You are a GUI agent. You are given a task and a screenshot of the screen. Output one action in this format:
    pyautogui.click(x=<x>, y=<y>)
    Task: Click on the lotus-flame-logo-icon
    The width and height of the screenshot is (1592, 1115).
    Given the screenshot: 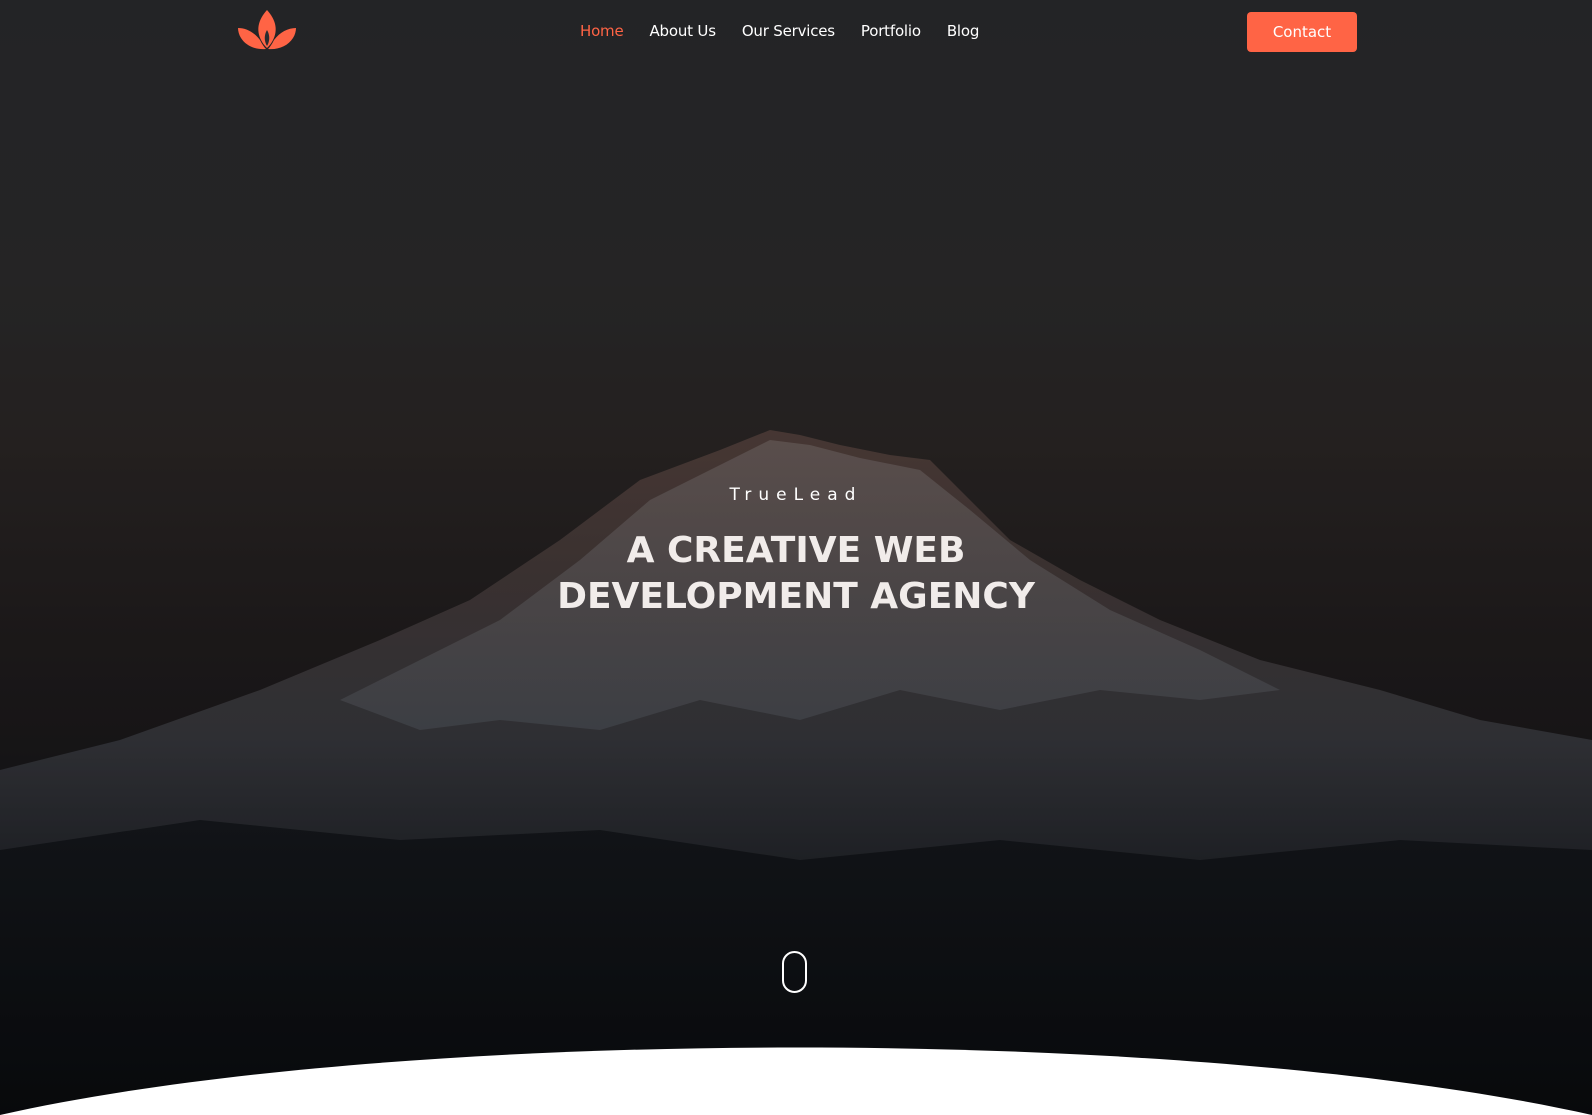 What is the action you would take?
    pyautogui.click(x=267, y=30)
    